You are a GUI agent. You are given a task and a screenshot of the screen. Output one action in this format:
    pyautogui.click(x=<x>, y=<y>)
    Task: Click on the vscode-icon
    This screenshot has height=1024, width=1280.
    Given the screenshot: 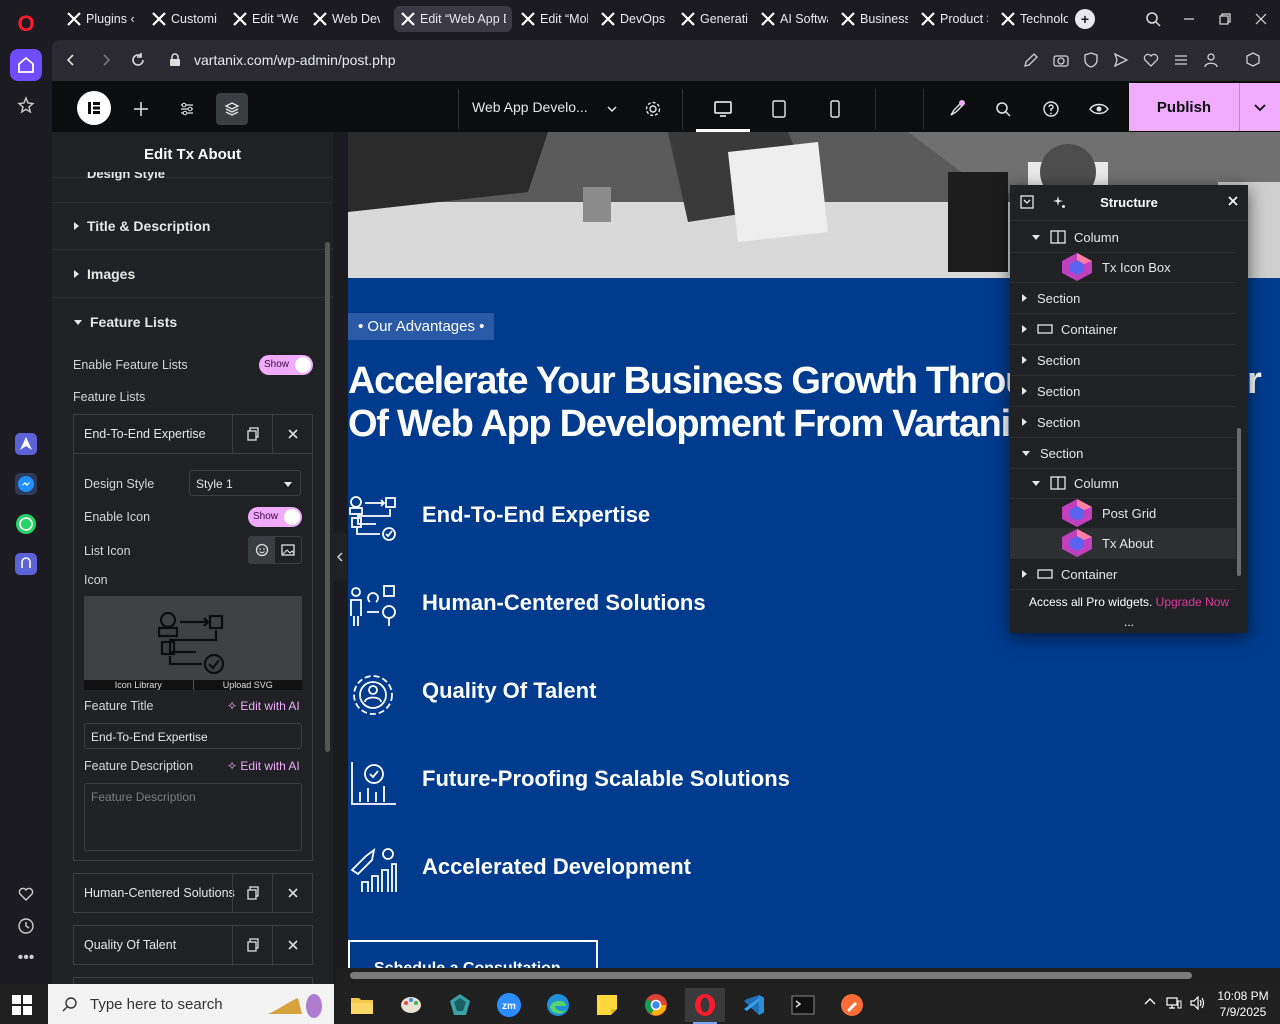 What is the action you would take?
    pyautogui.click(x=754, y=1005)
    